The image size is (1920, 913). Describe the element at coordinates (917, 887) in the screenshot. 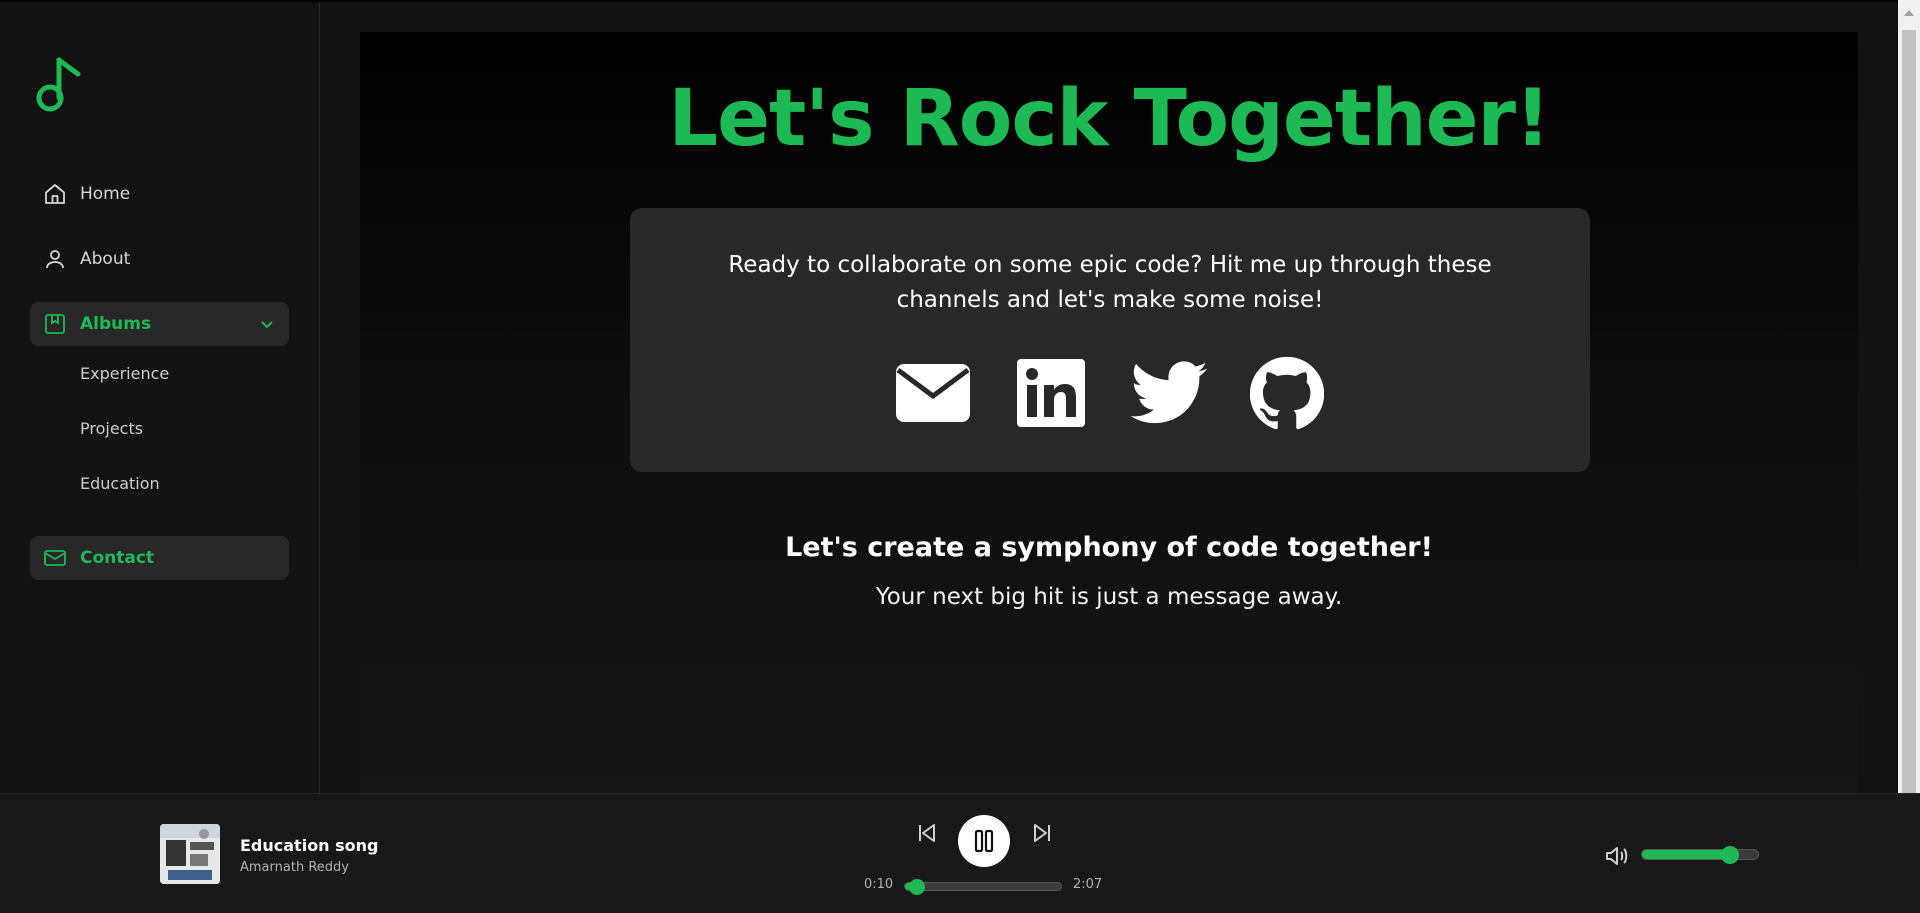

I see `progress-handle` at that location.